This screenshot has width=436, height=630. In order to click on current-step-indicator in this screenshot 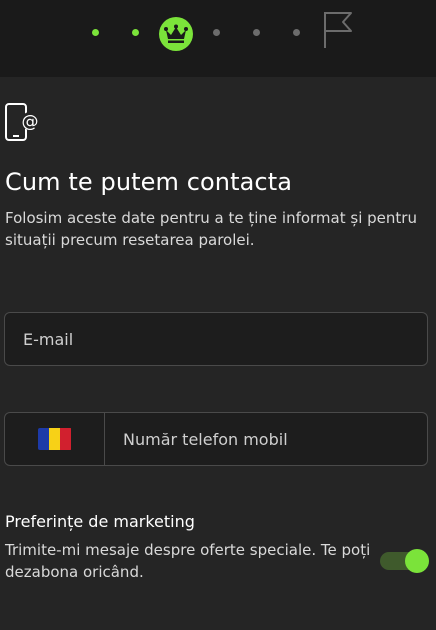, I will do `click(176, 34)`.